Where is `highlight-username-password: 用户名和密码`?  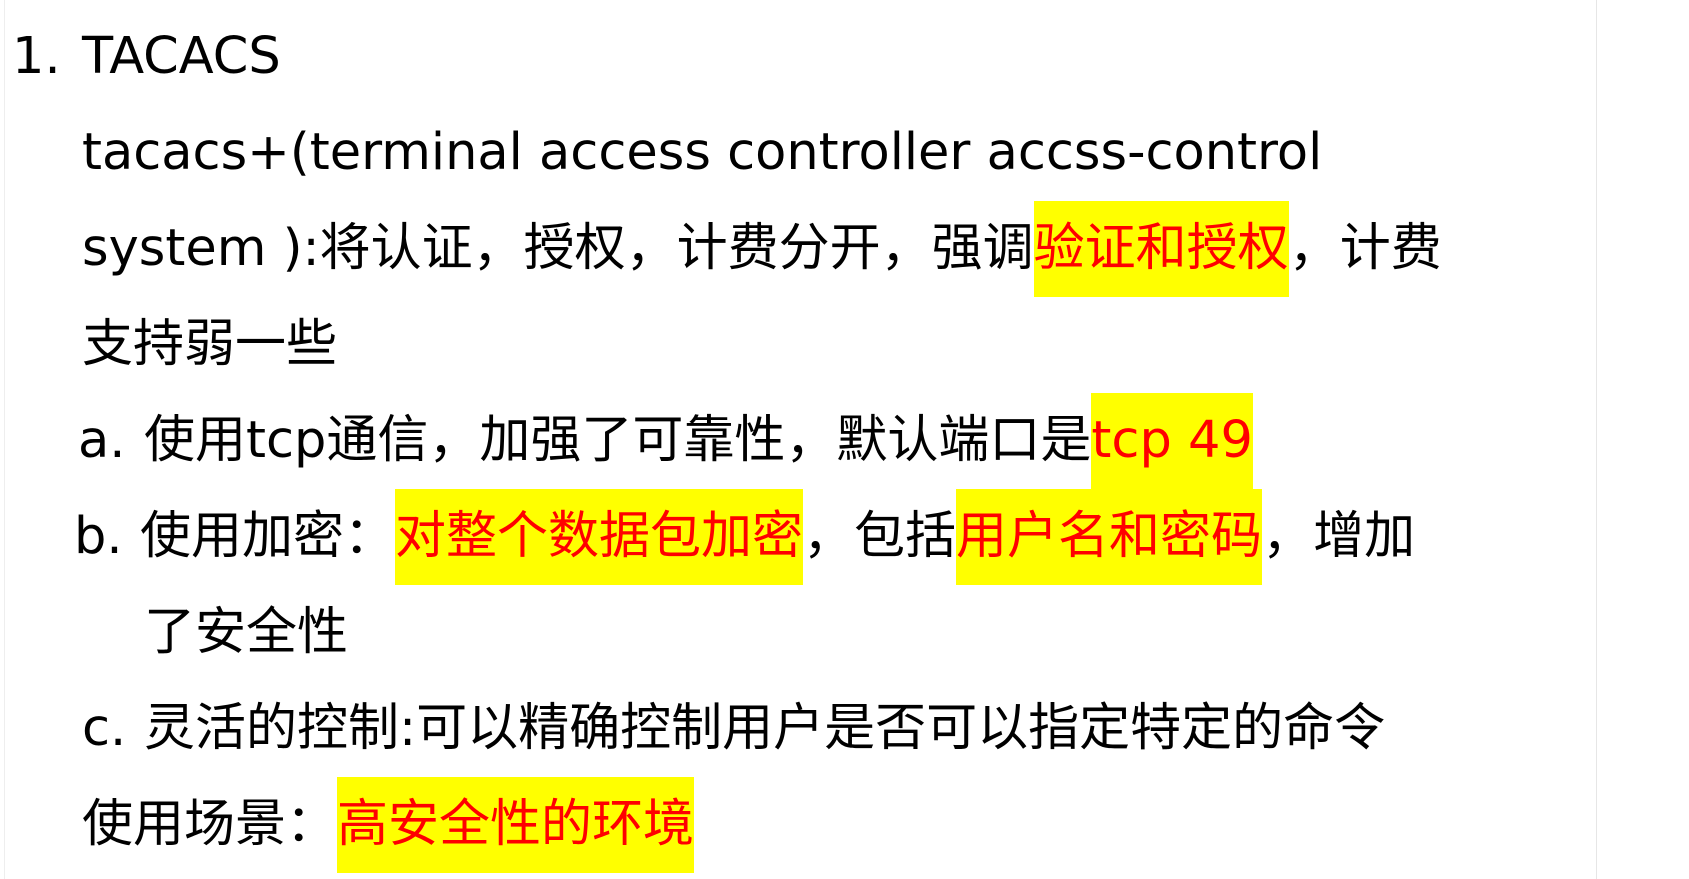
highlight-username-password: 用户名和密码 is located at coordinates (1109, 537).